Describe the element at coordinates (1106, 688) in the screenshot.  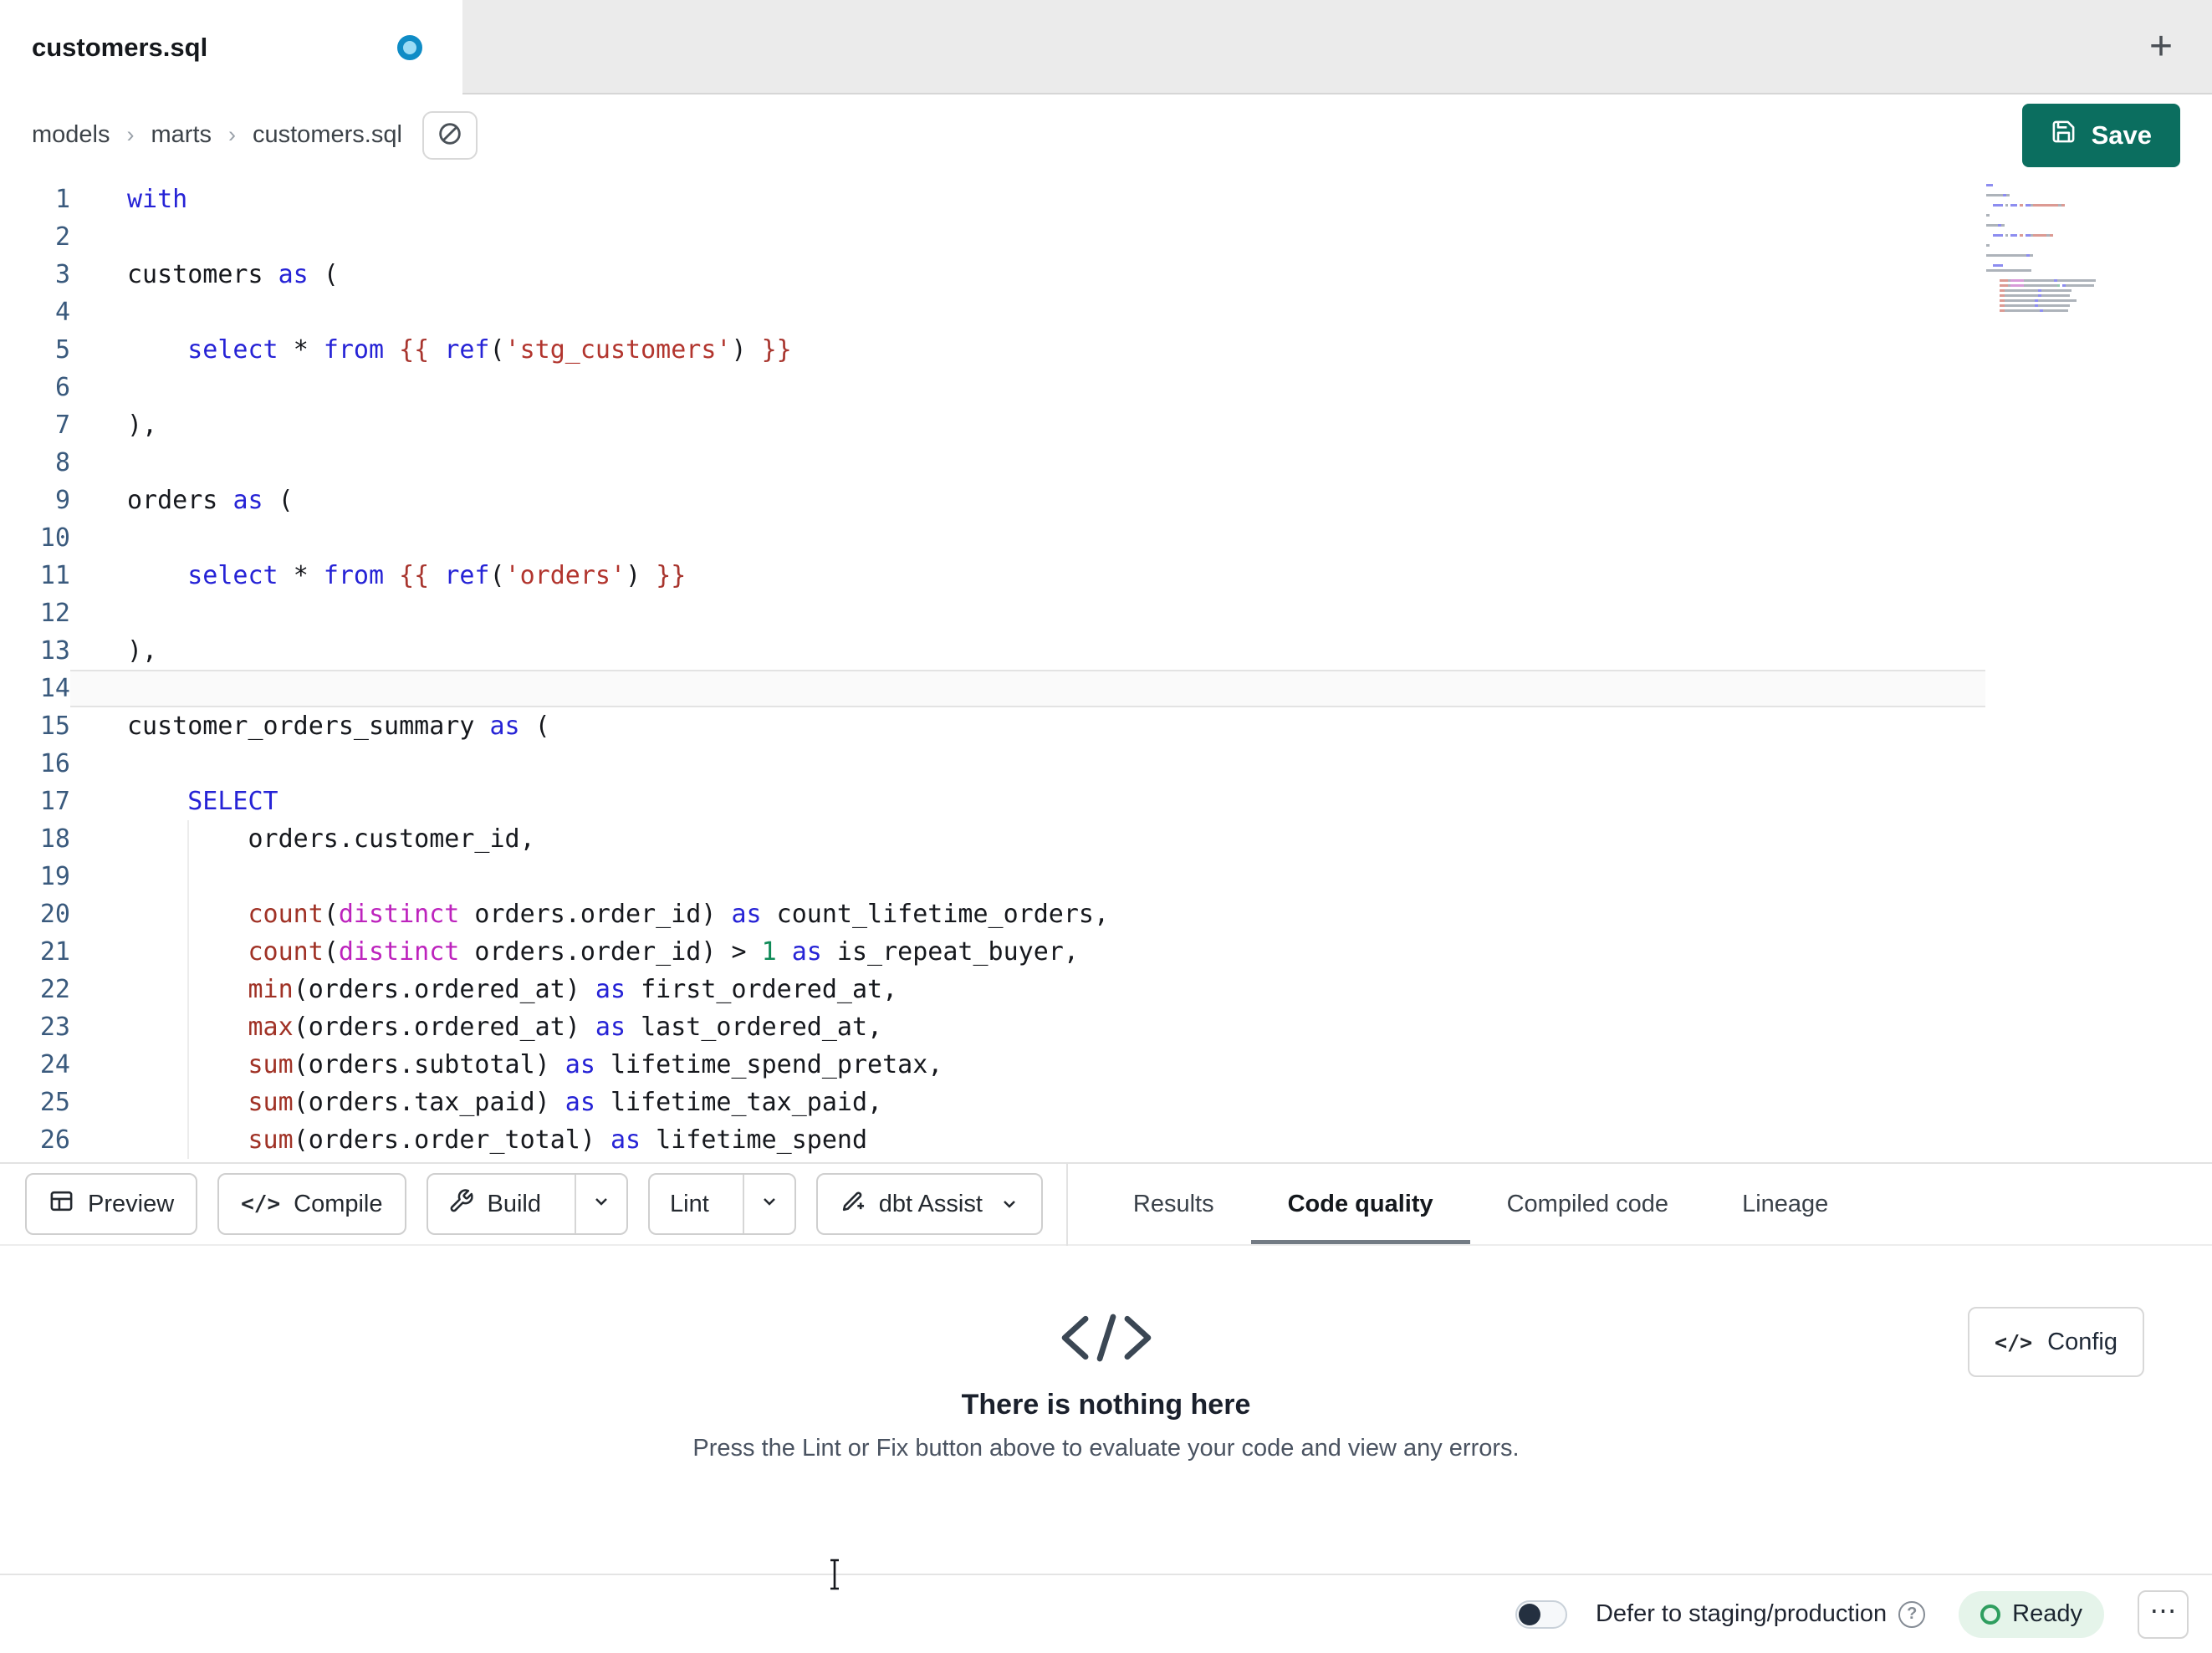
I see `code-line: 14` at that location.